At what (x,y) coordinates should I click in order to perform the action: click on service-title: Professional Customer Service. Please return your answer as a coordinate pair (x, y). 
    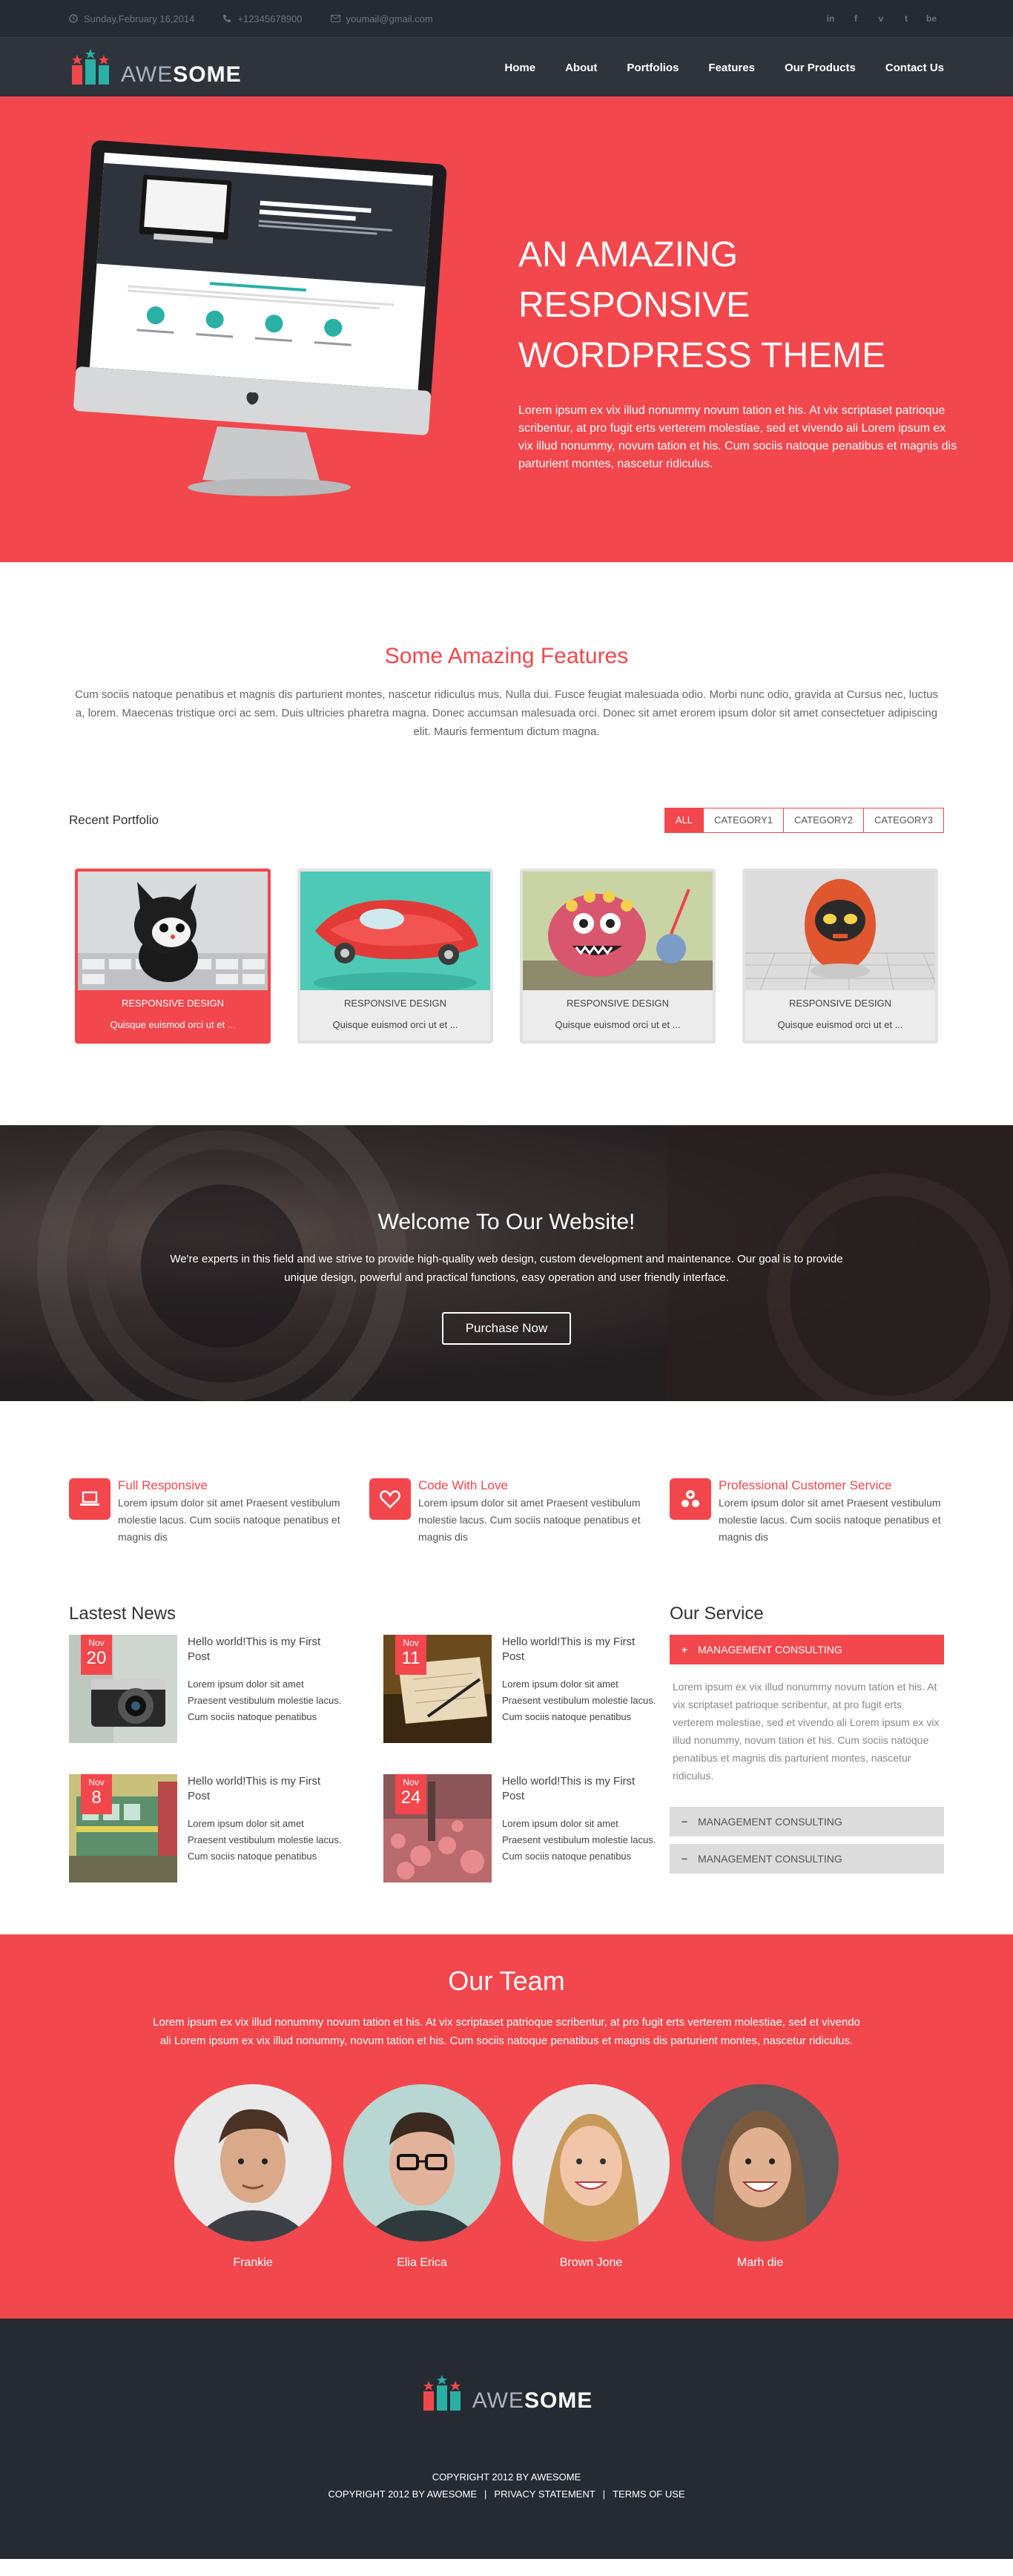
    Looking at the image, I should click on (806, 1485).